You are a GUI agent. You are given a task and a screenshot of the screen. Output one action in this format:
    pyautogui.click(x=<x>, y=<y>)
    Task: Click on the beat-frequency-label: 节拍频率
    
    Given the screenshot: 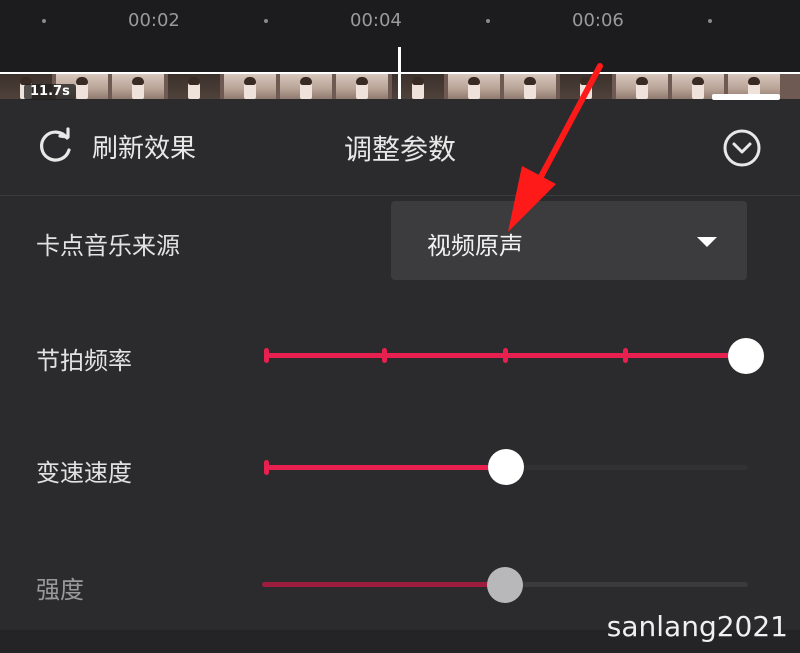 What is the action you would take?
    pyautogui.click(x=84, y=361)
    